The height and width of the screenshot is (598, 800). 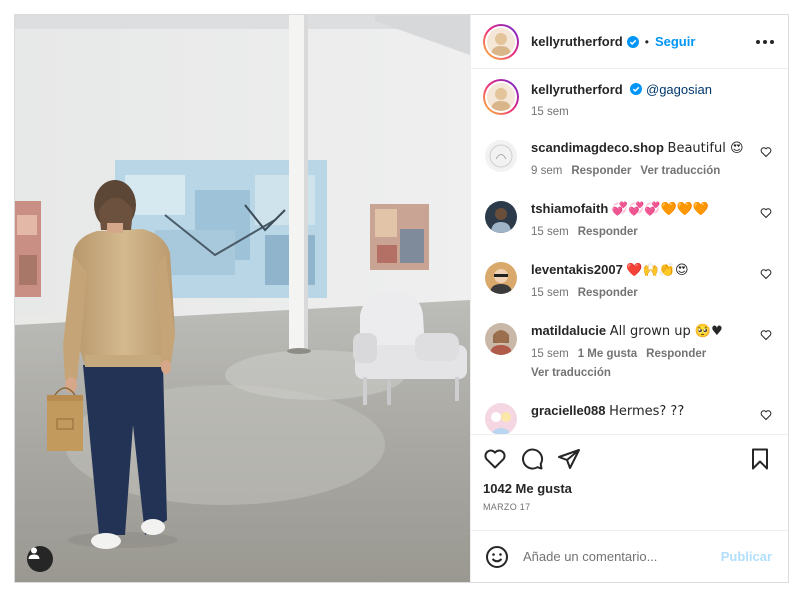 I want to click on comment-username: tshiamofaith, so click(x=569, y=208).